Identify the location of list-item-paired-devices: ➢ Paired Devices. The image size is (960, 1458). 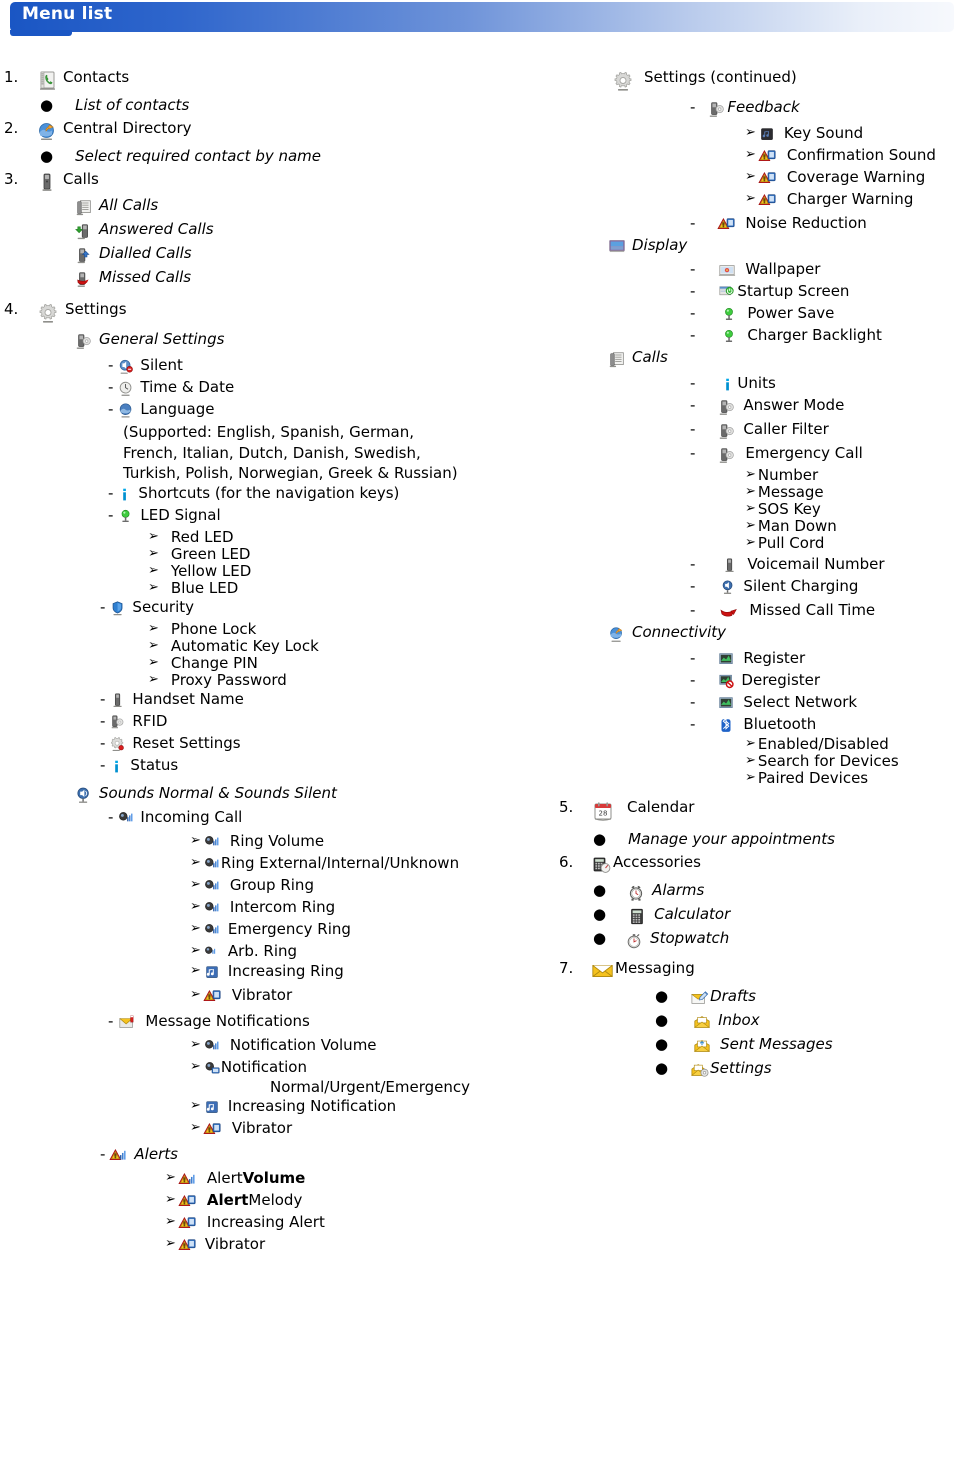
(752, 778).